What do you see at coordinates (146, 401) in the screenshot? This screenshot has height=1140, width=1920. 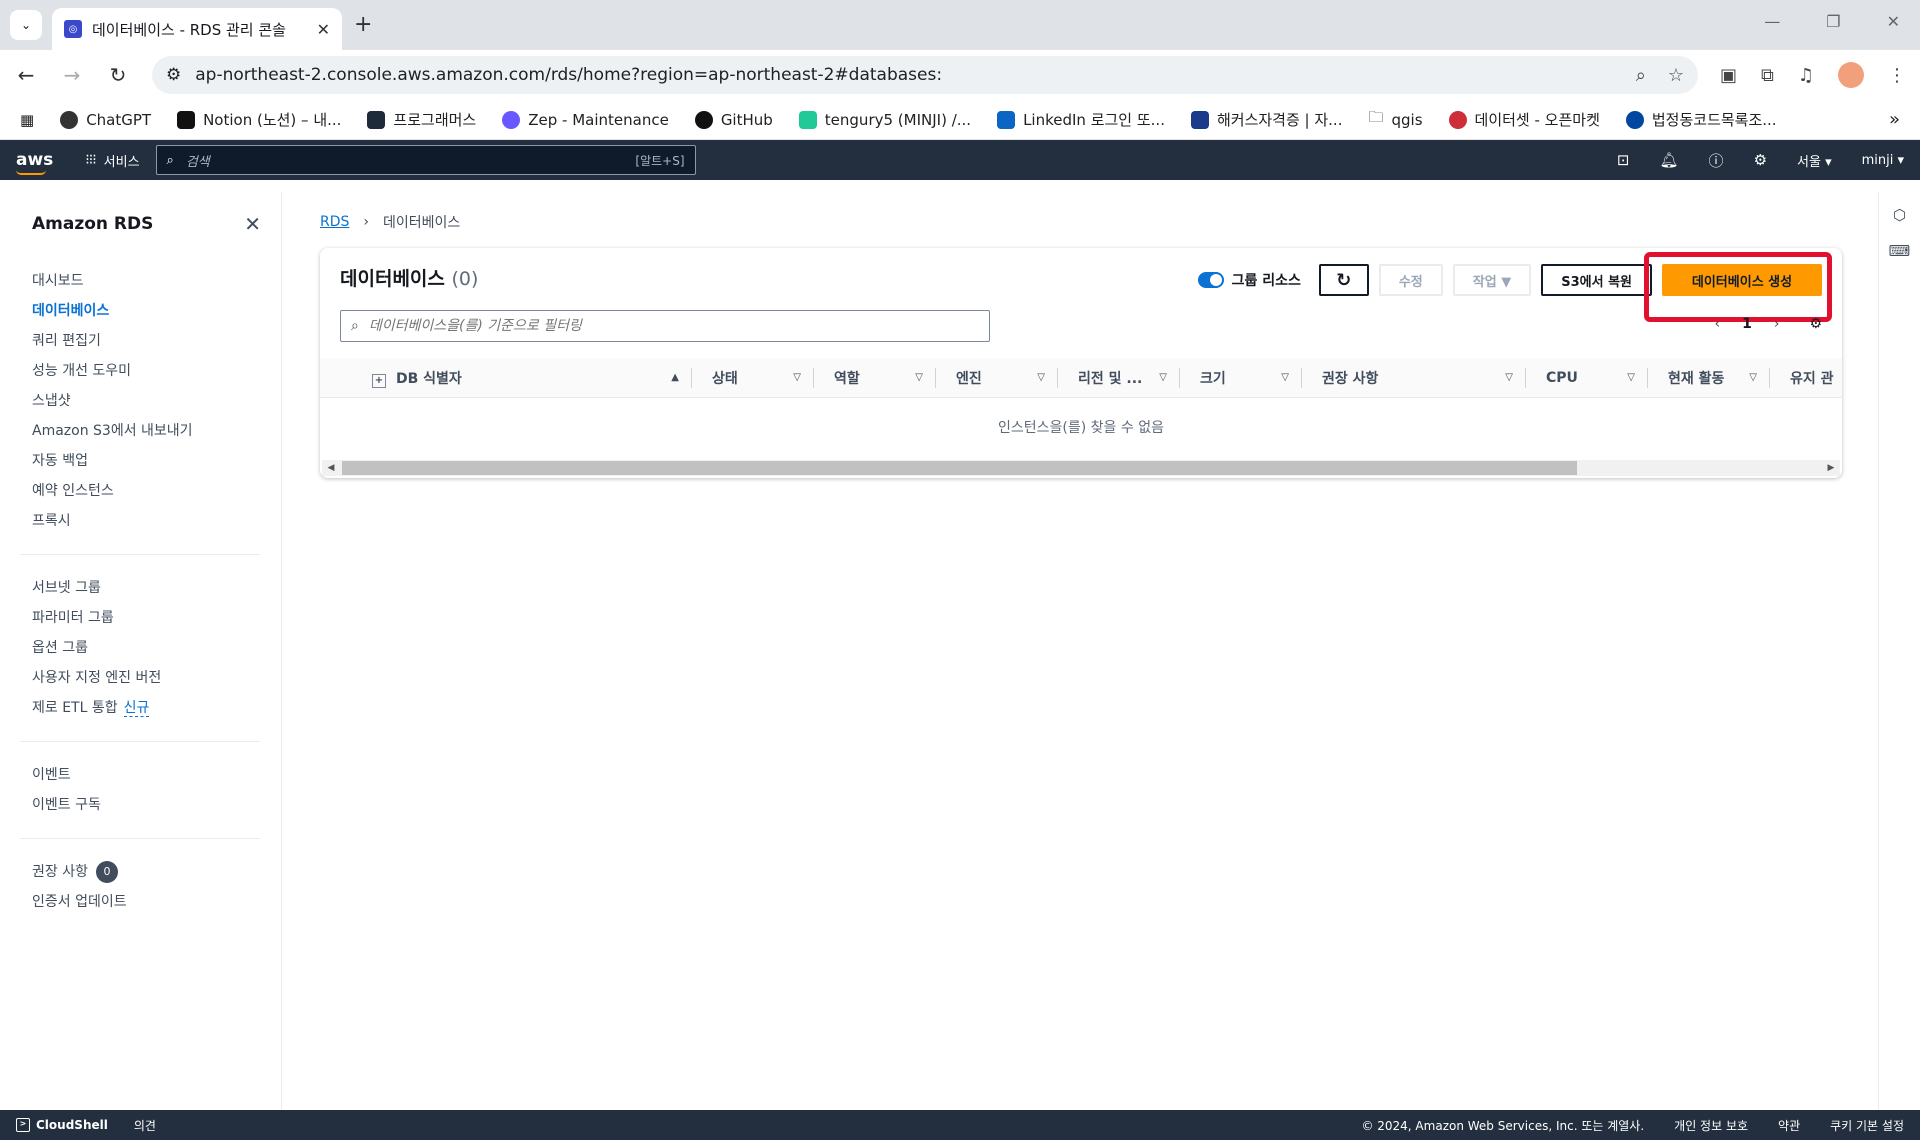 I see `sidebar-item-snapshots: 스냅샷` at bounding box center [146, 401].